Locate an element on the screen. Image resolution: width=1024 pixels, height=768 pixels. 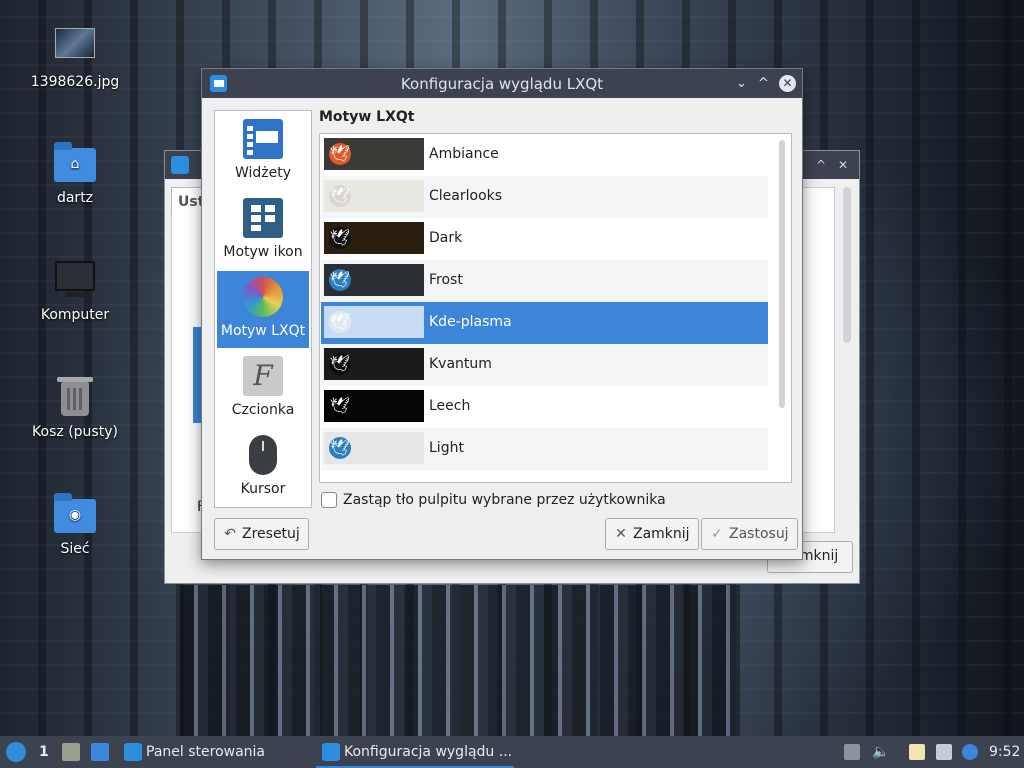
desktop-icon-label: Komputer is located at coordinates (75, 315).